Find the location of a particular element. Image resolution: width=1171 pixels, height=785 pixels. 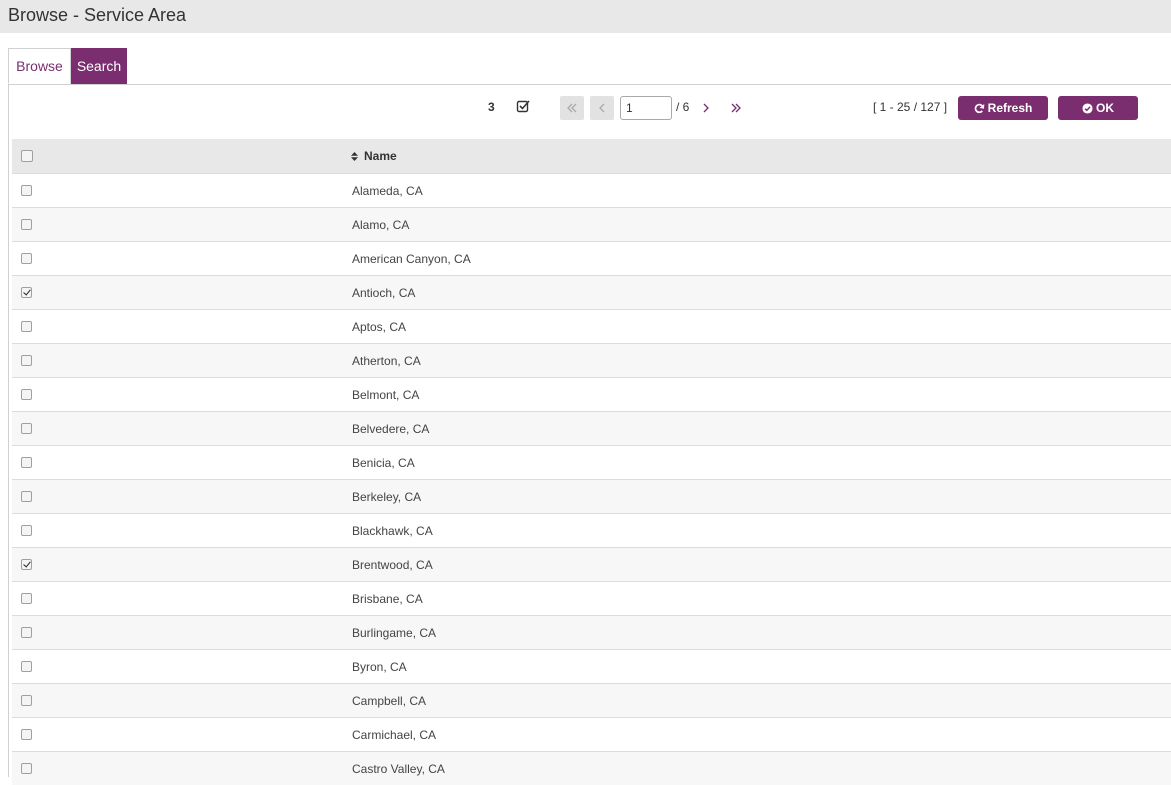

previous-page-button is located at coordinates (602, 108).